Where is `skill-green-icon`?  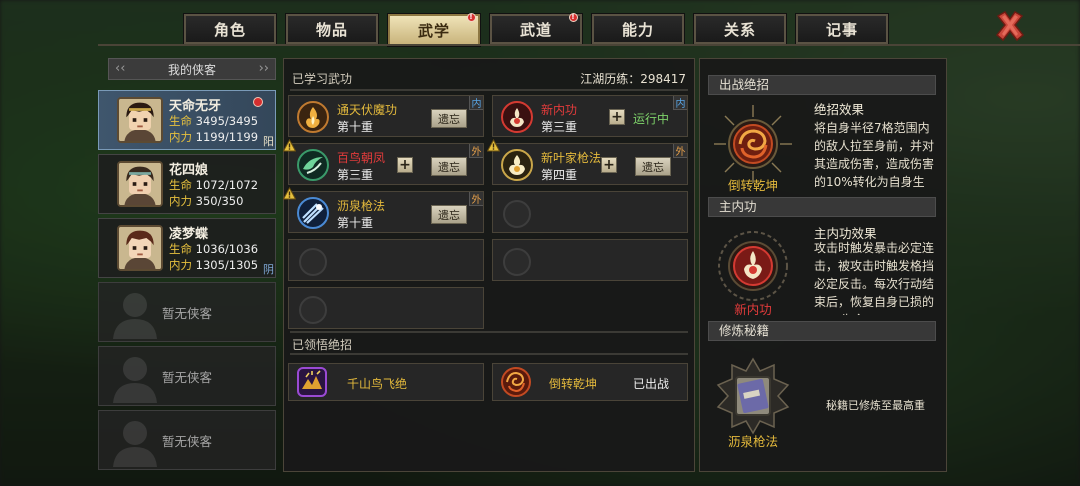
skill-green-icon is located at coordinates (313, 165).